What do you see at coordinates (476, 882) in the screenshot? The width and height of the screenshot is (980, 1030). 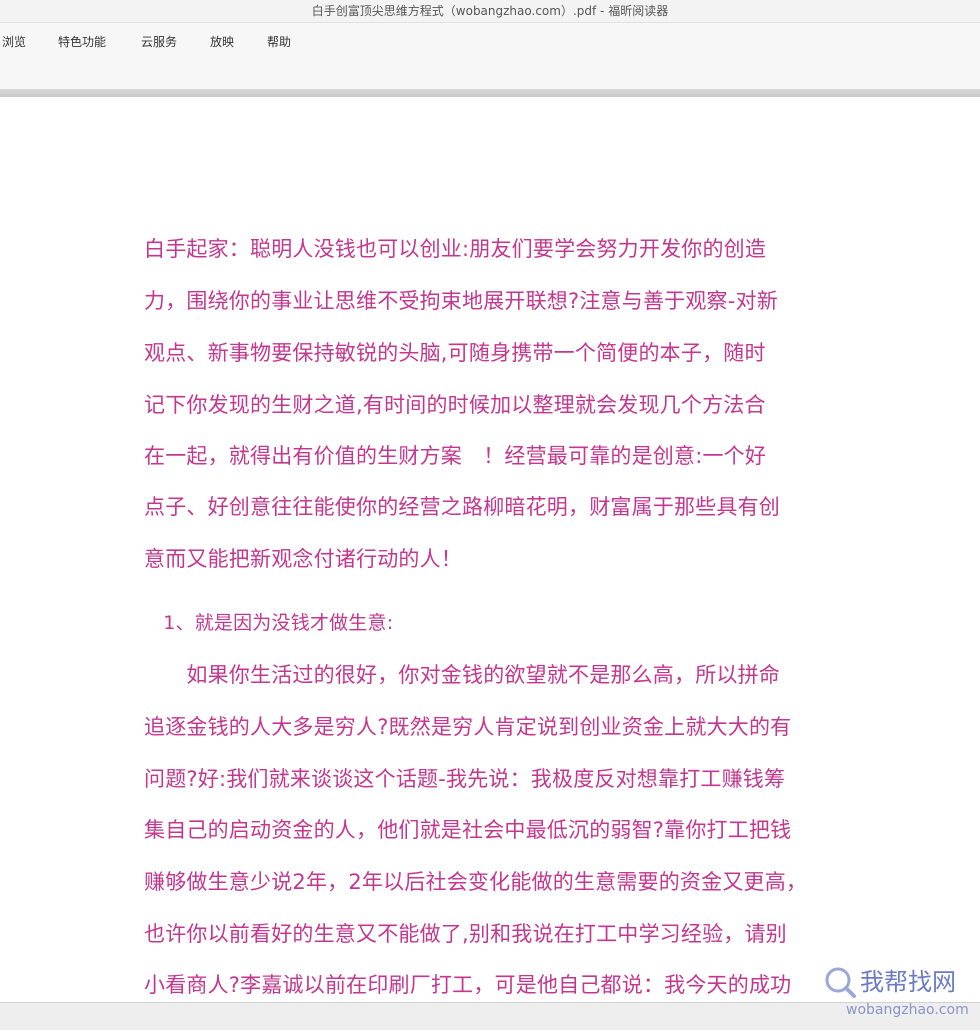 I see `document-line: 赚够做生意少说2年，2年以后社会变化能做的生意需要的资金又更高，` at bounding box center [476, 882].